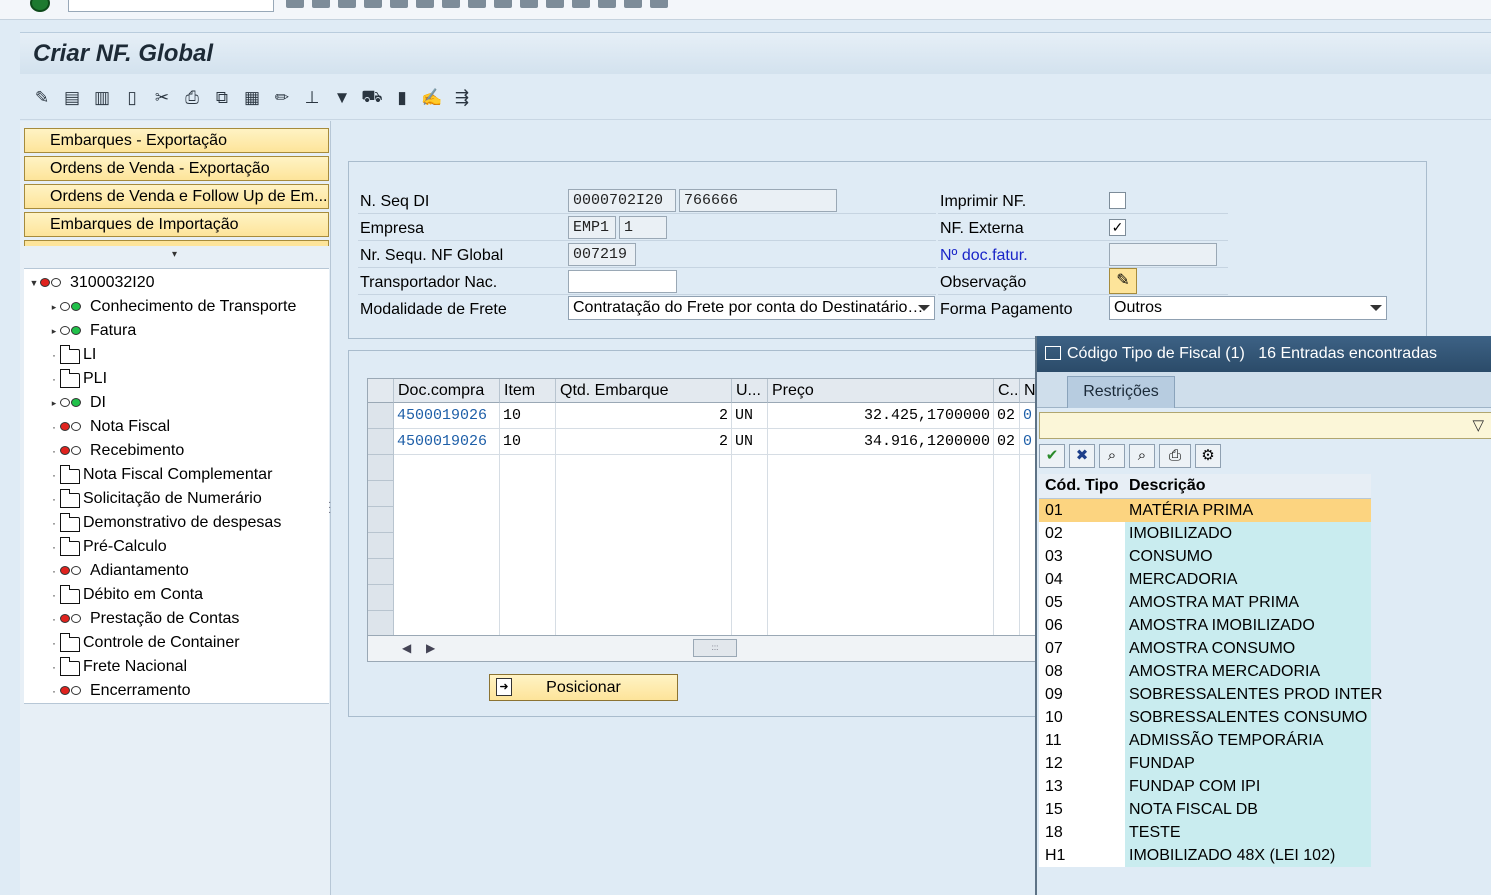 The image size is (1491, 895). I want to click on list-item: 09 SOBRESSALENTES PROD INTER, so click(1210, 694).